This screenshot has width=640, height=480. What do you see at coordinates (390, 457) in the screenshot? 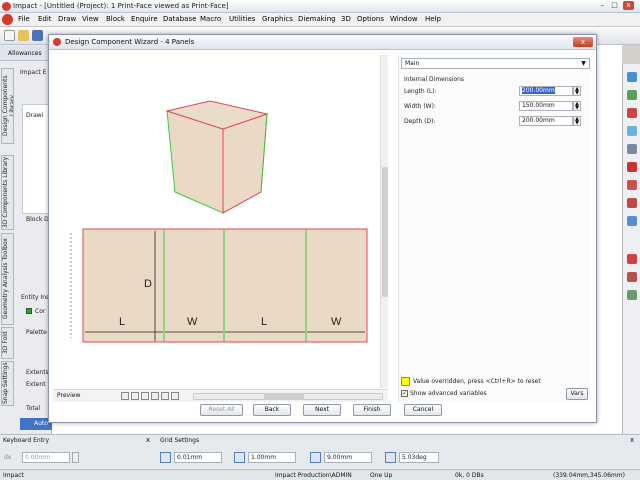
I see `angle-icon` at bounding box center [390, 457].